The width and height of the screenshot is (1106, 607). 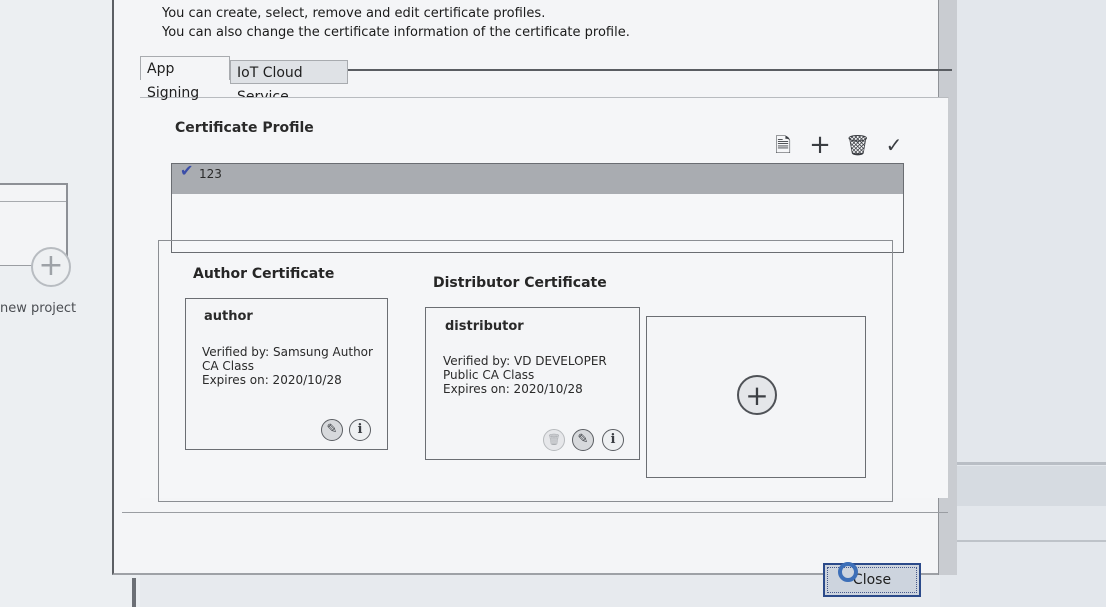 I want to click on add-distributor-card: +, so click(x=756, y=397).